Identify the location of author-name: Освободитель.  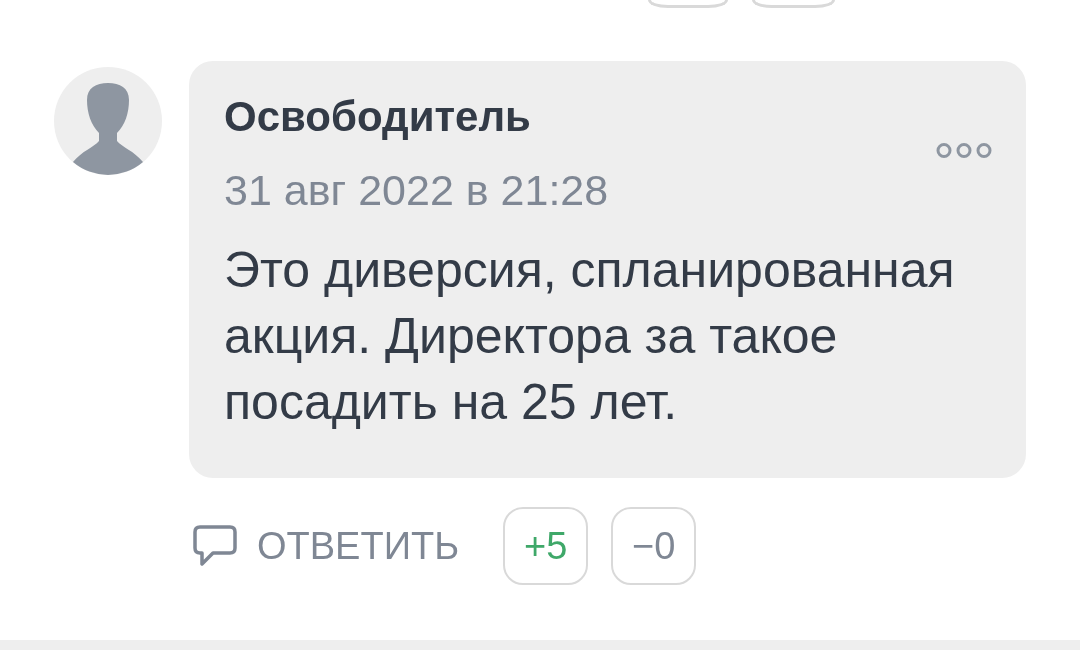
(378, 117).